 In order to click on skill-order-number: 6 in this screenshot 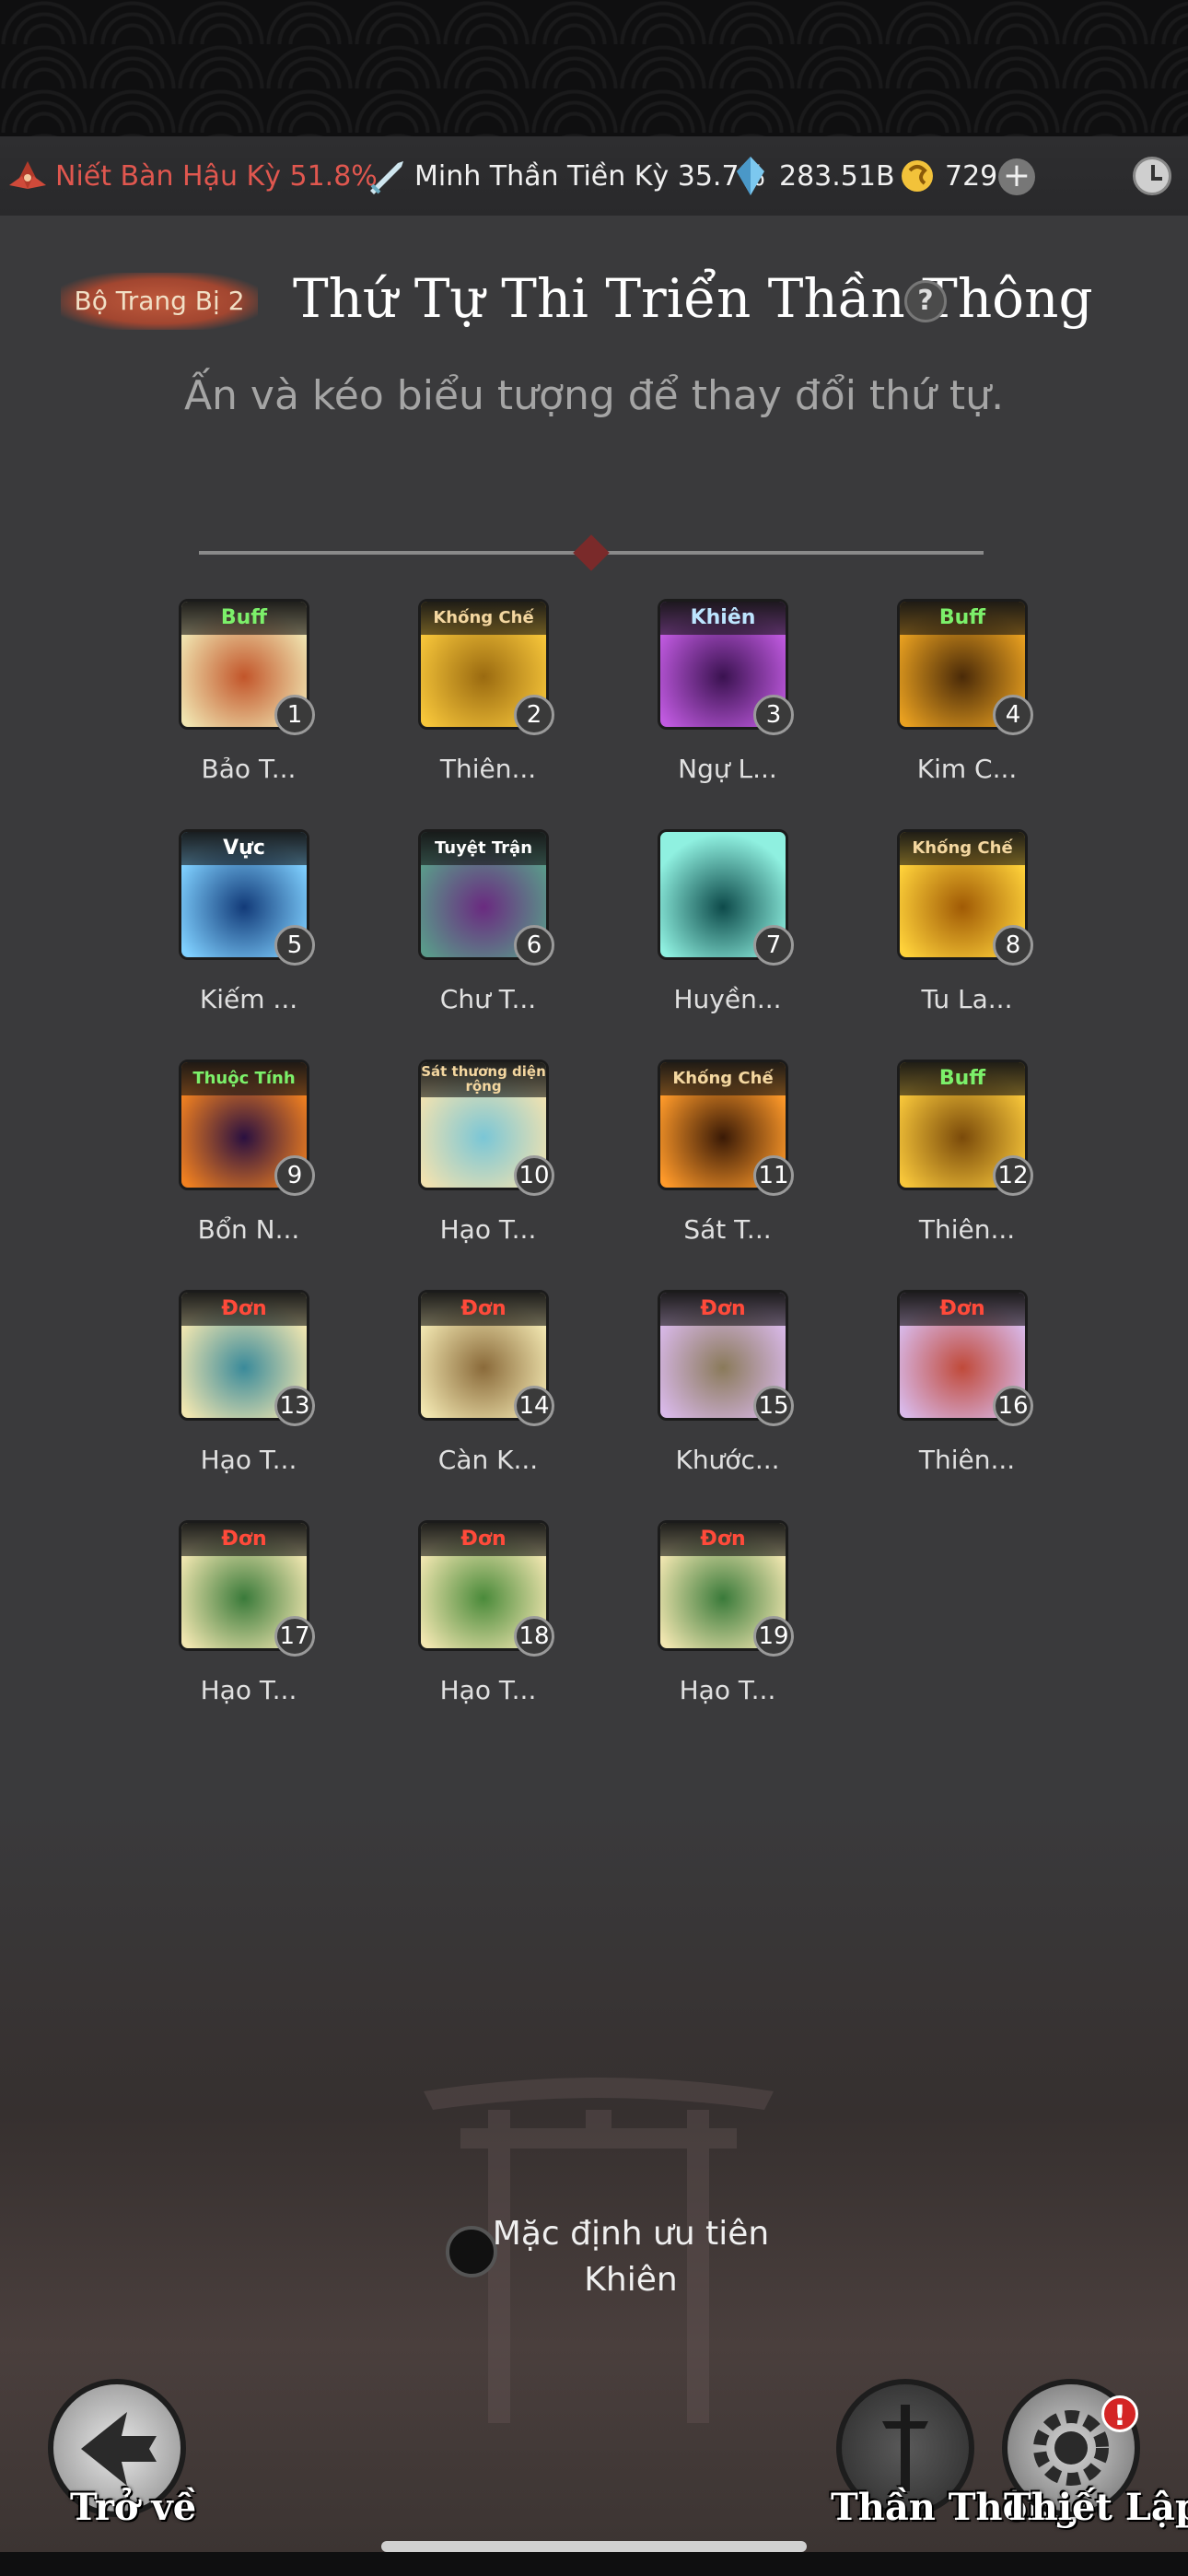, I will do `click(534, 945)`.